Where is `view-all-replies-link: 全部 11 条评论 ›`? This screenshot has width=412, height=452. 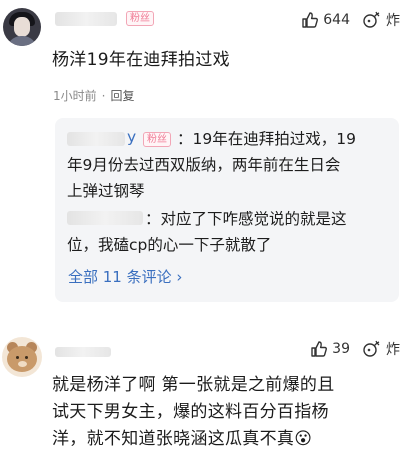 view-all-replies-link: 全部 11 条评论 › is located at coordinates (125, 276).